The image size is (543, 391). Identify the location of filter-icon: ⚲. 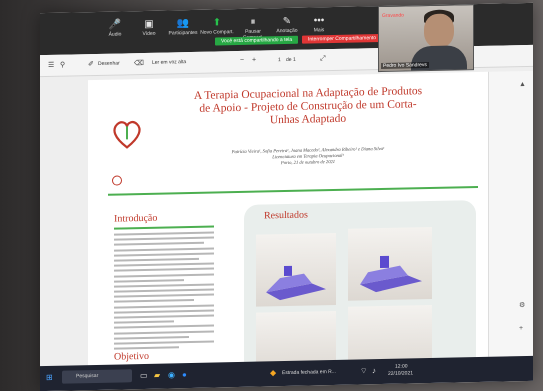
(62, 65).